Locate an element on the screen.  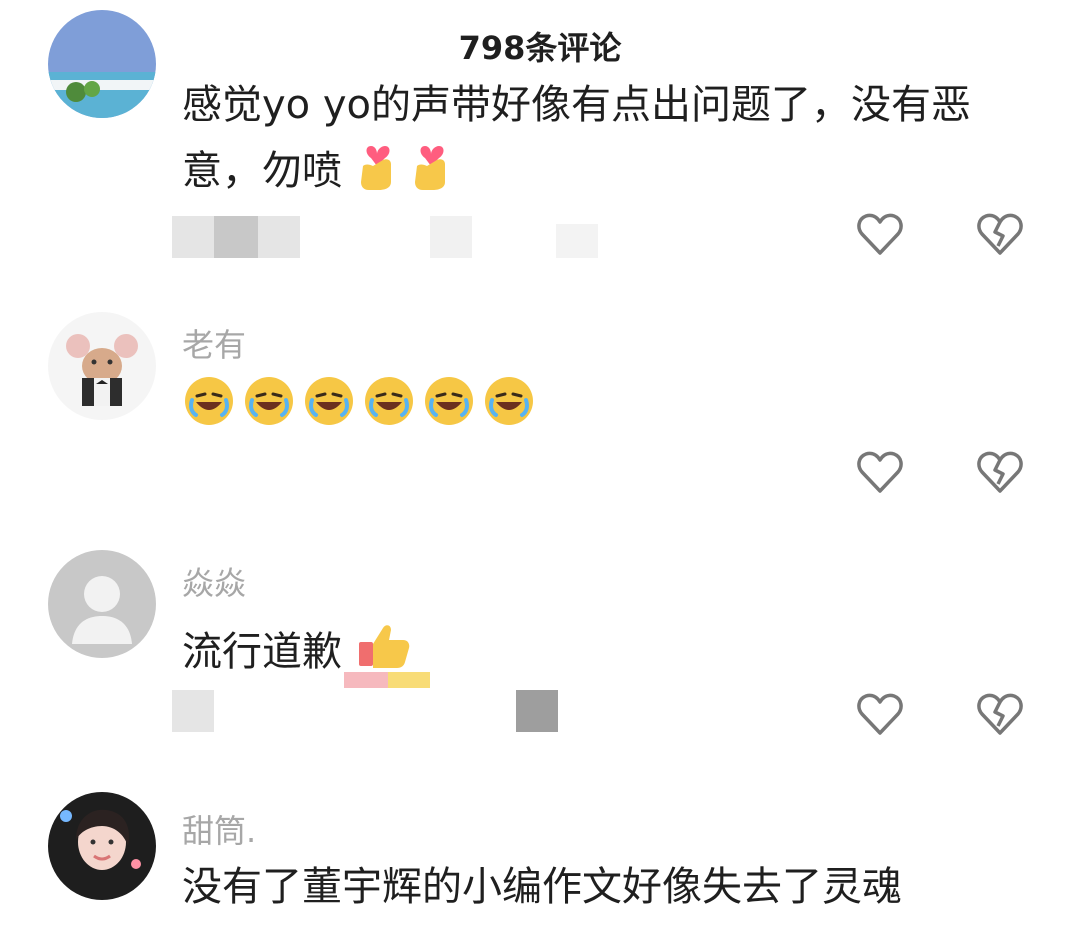
comment-text: 感觉yo yo的声带好像有点出问题了，没有恶意，勿喷 is located at coordinates (602, 142).